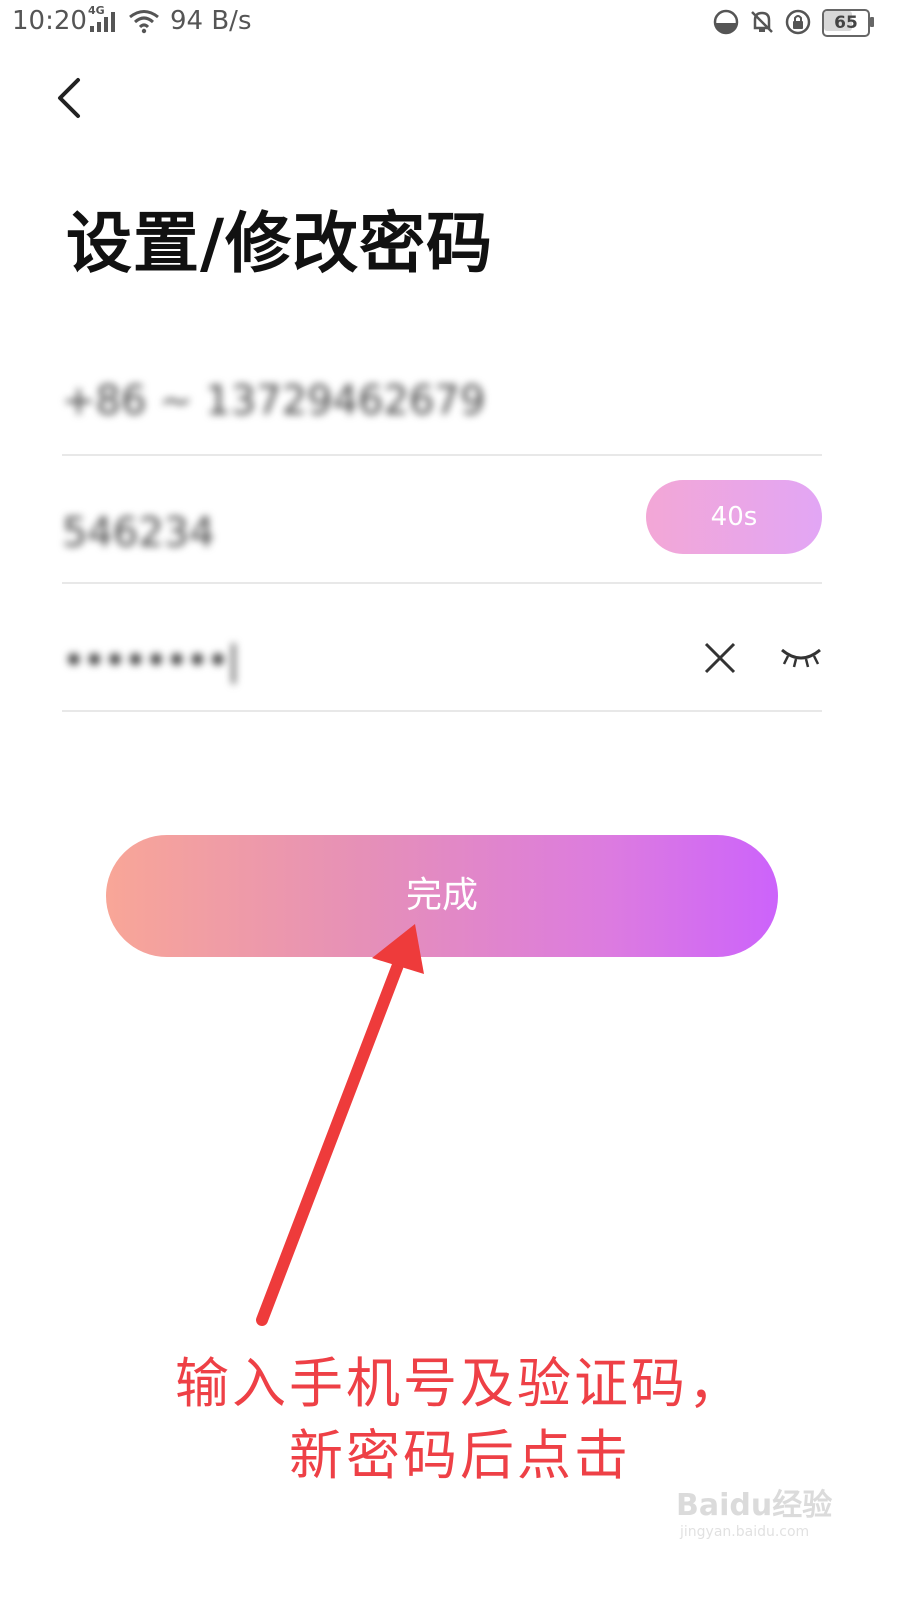  What do you see at coordinates (72, 98) in the screenshot?
I see `back-chevron-icon` at bounding box center [72, 98].